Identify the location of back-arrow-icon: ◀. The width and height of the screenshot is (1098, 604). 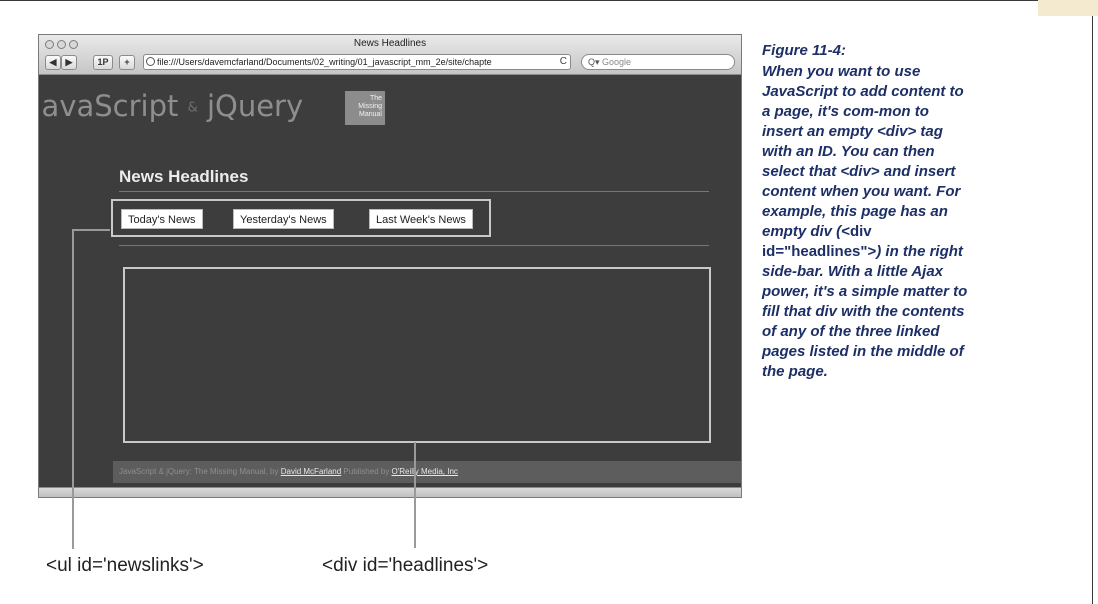
(53, 62).